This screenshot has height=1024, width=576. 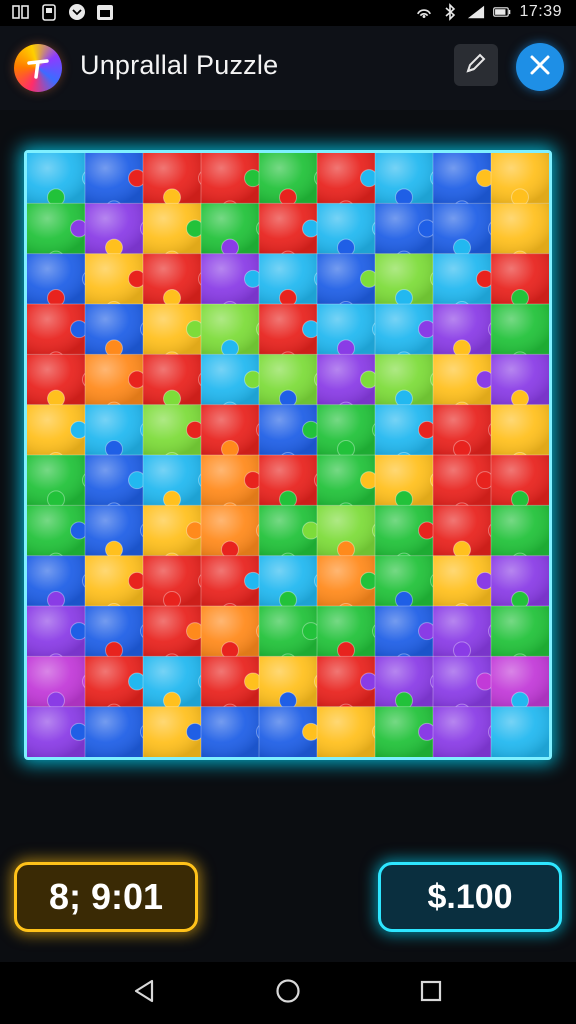 I want to click on timer-display: 8; 9:01, so click(x=106, y=897).